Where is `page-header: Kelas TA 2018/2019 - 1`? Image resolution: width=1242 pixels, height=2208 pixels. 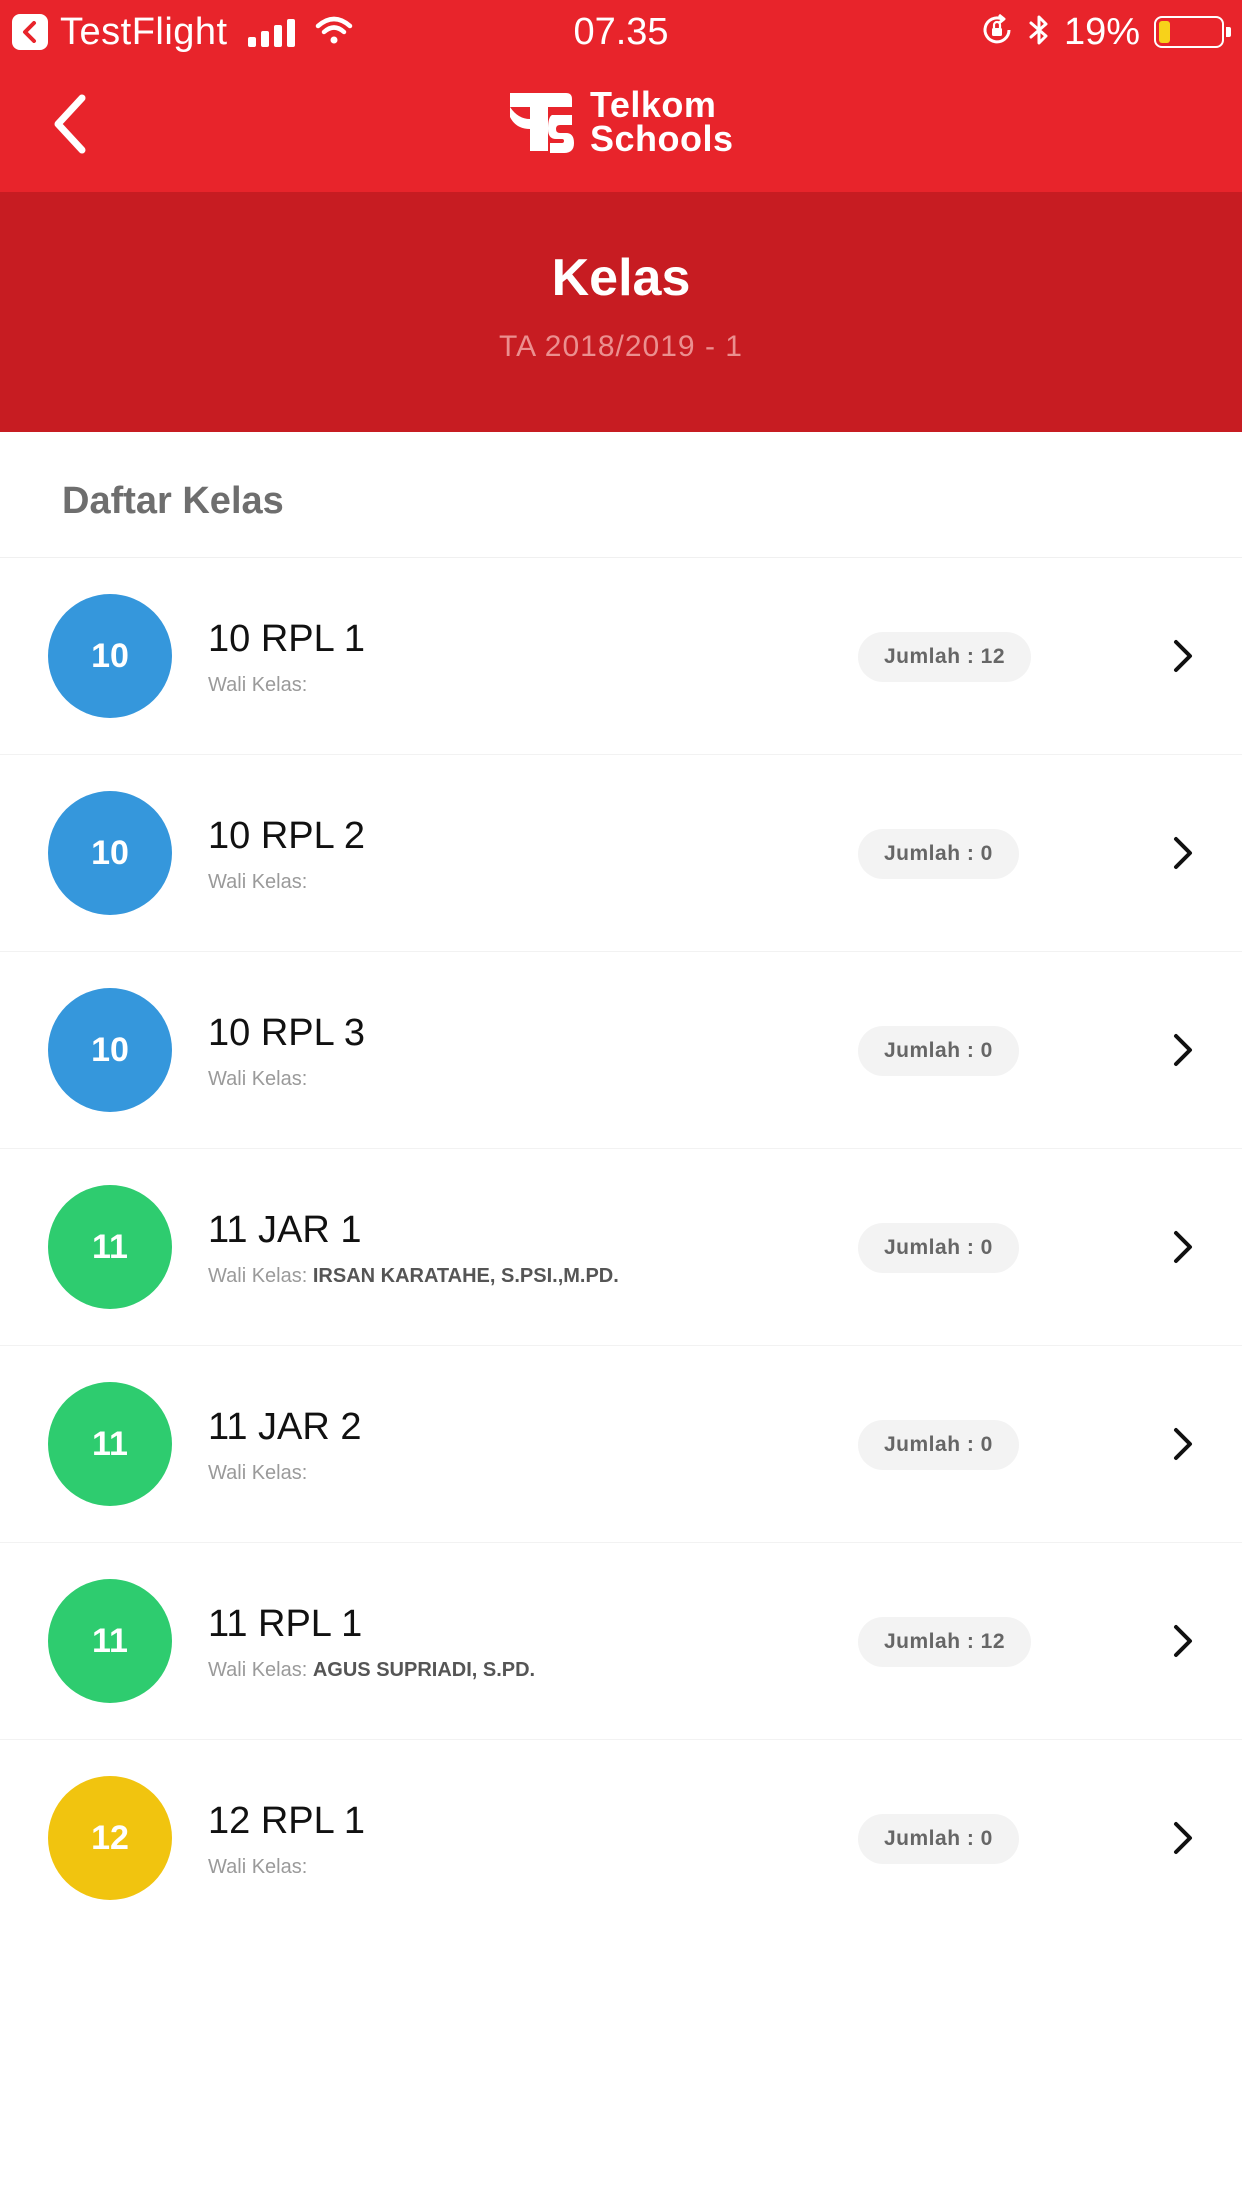
page-header: Kelas TA 2018/2019 - 1 is located at coordinates (621, 312).